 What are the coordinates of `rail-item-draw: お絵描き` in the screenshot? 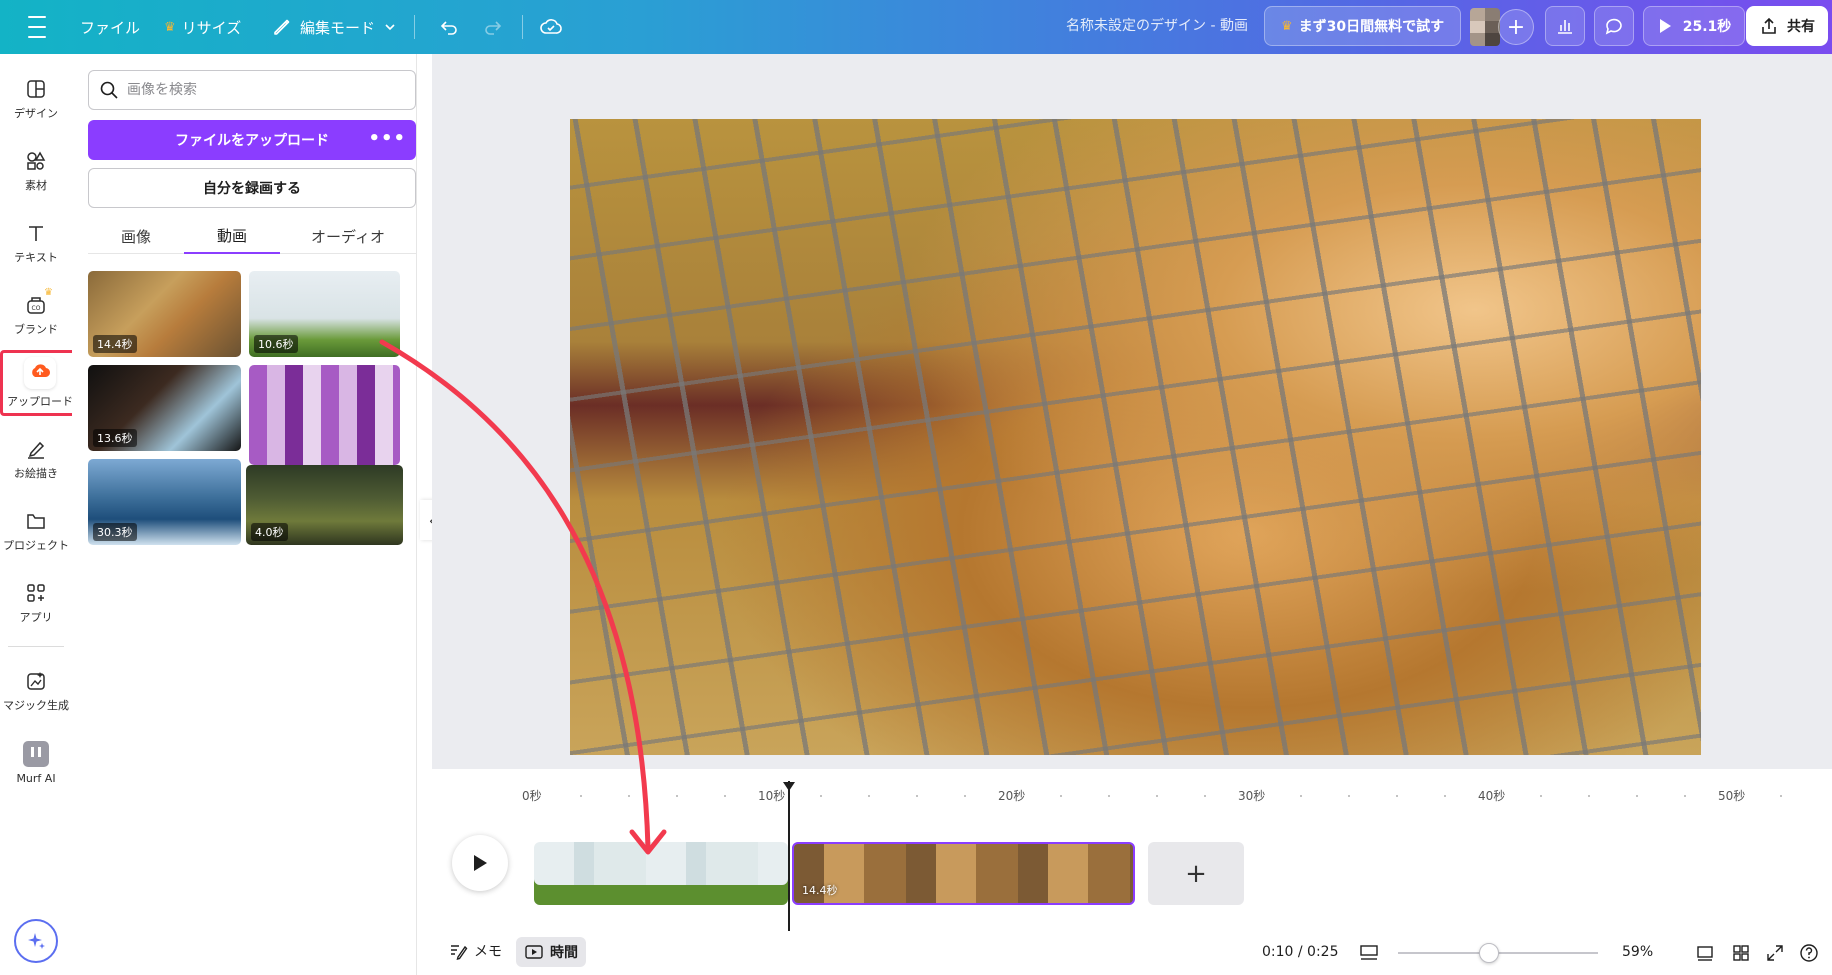 It's located at (36, 459).